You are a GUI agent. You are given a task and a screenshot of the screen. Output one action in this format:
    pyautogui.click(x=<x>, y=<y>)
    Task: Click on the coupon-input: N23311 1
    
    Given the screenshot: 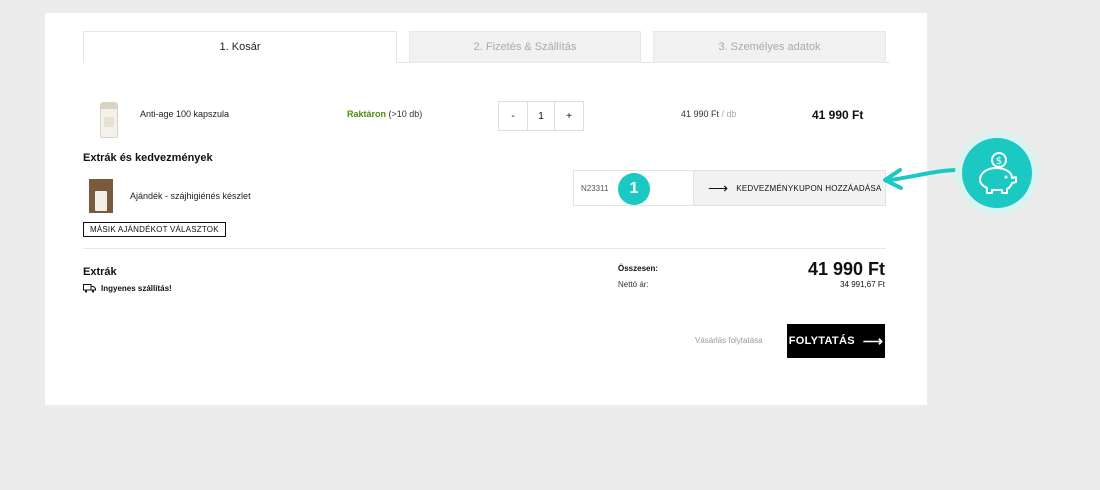 What is the action you would take?
    pyautogui.click(x=633, y=188)
    